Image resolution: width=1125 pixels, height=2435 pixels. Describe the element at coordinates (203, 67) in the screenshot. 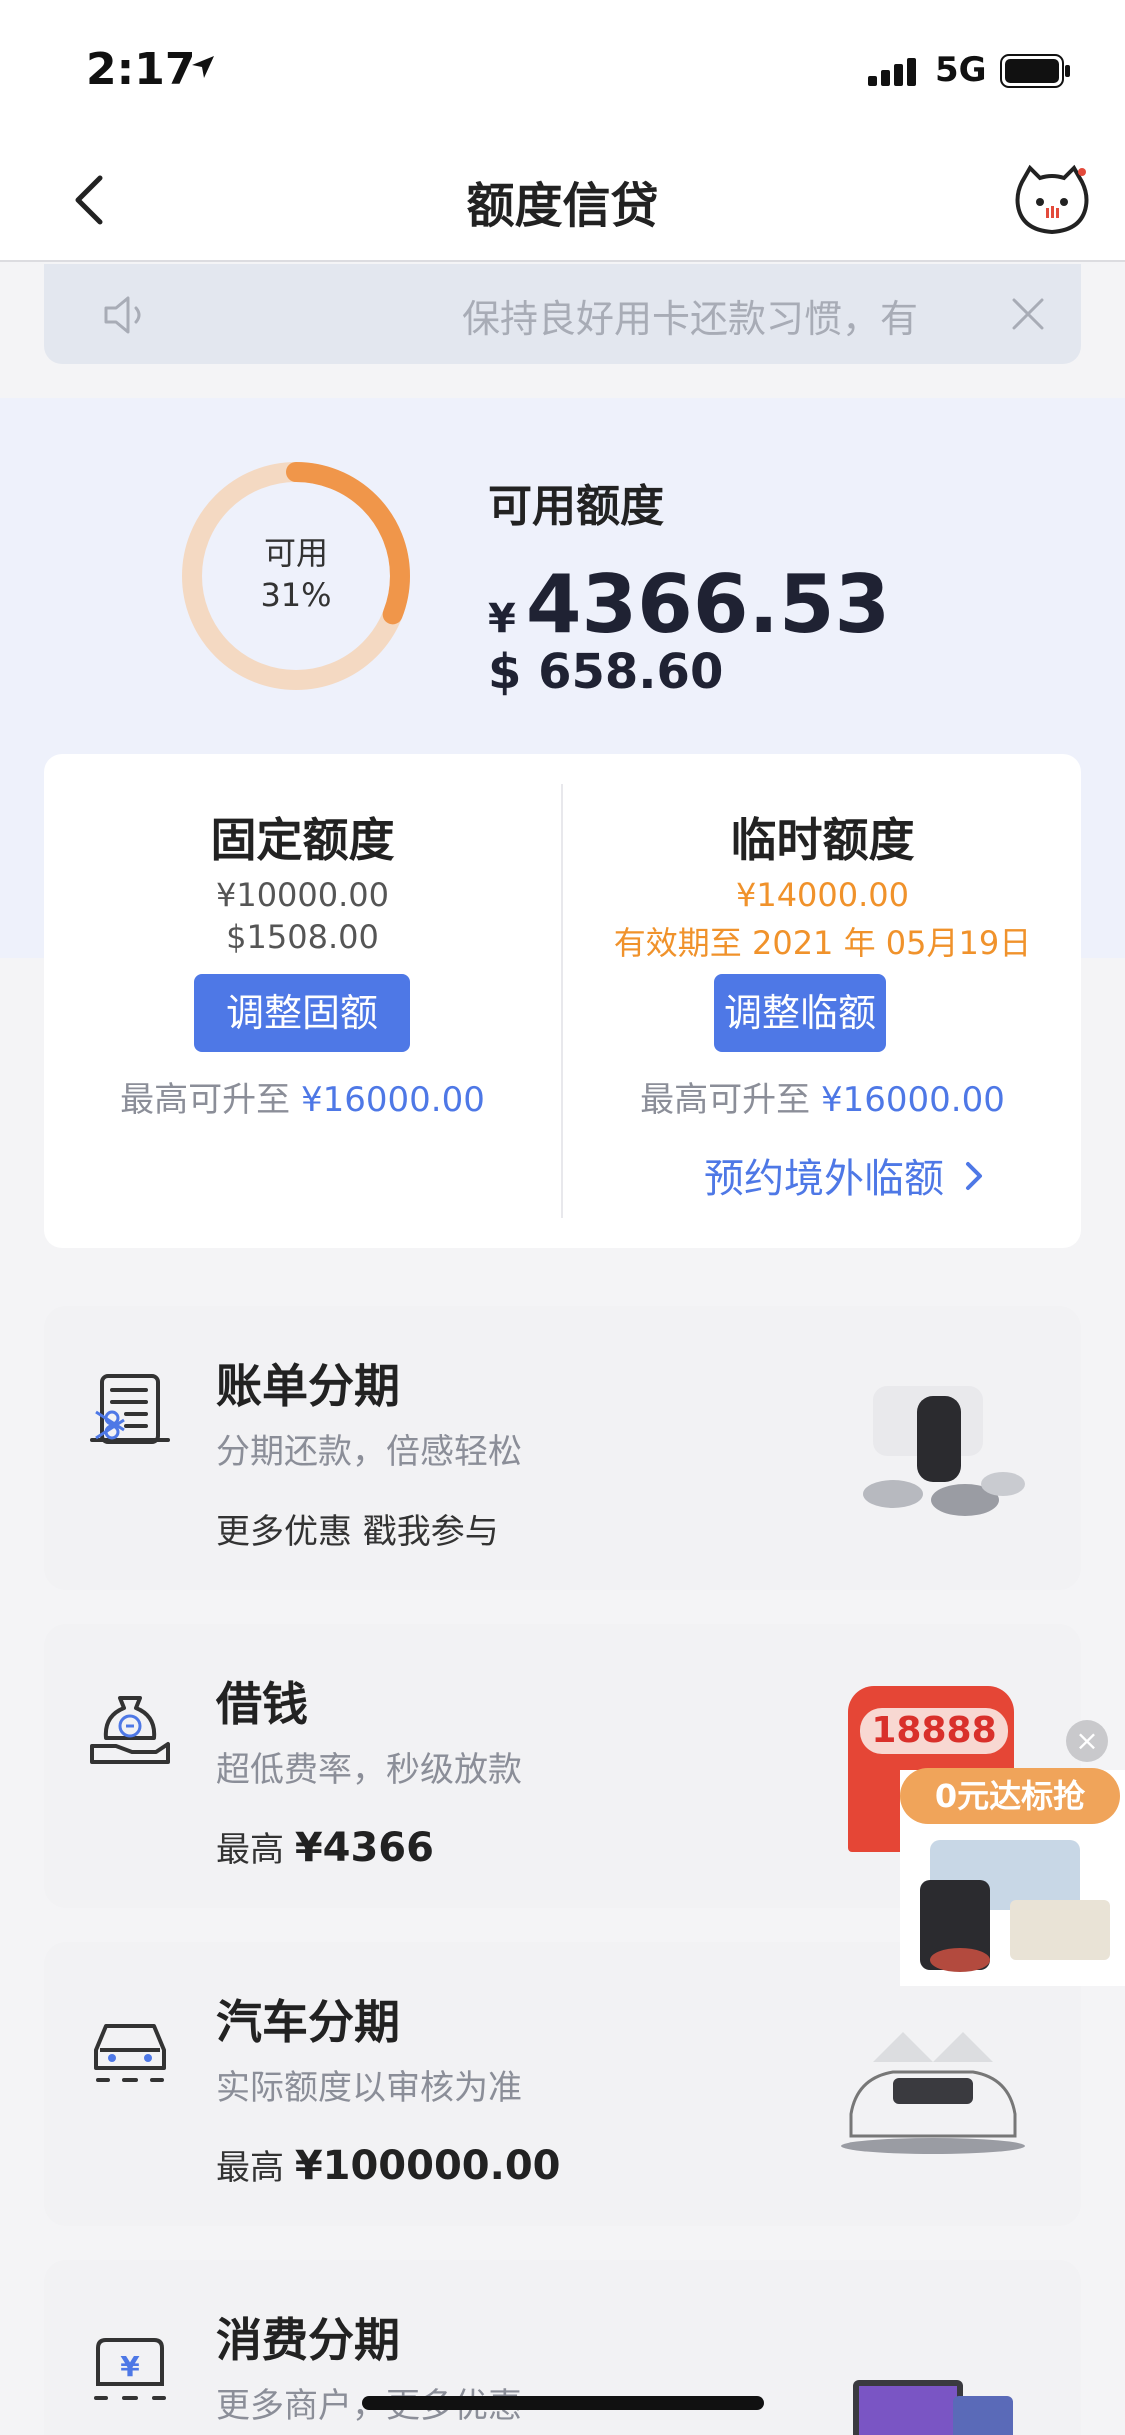

I see `location-arrow-icon` at that location.